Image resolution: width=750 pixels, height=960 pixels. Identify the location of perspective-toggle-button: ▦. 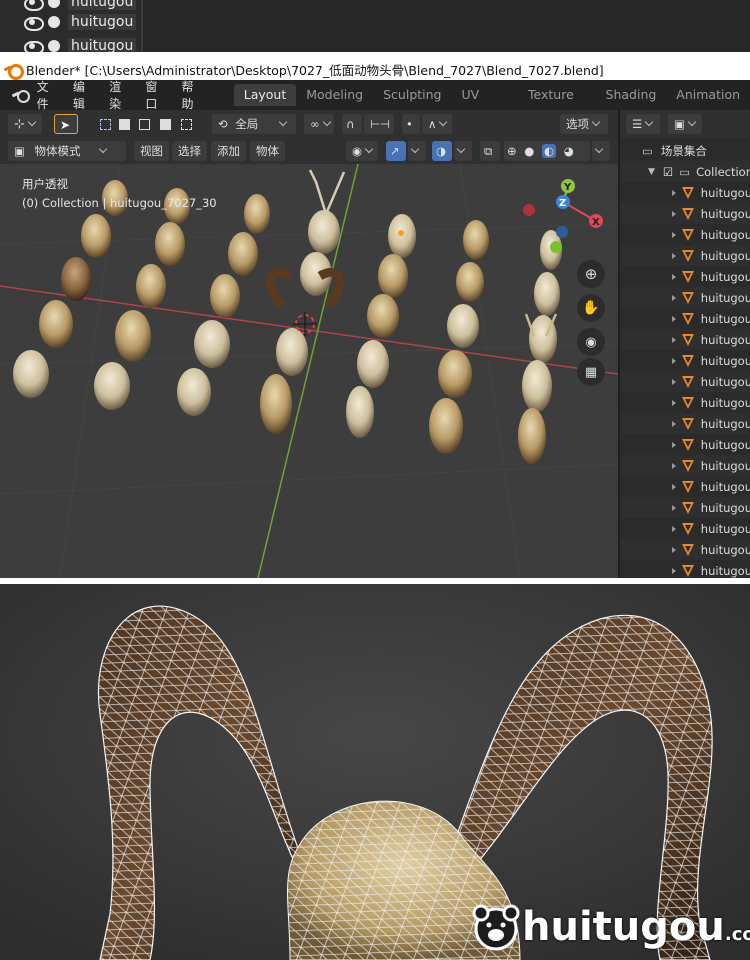
(591, 372).